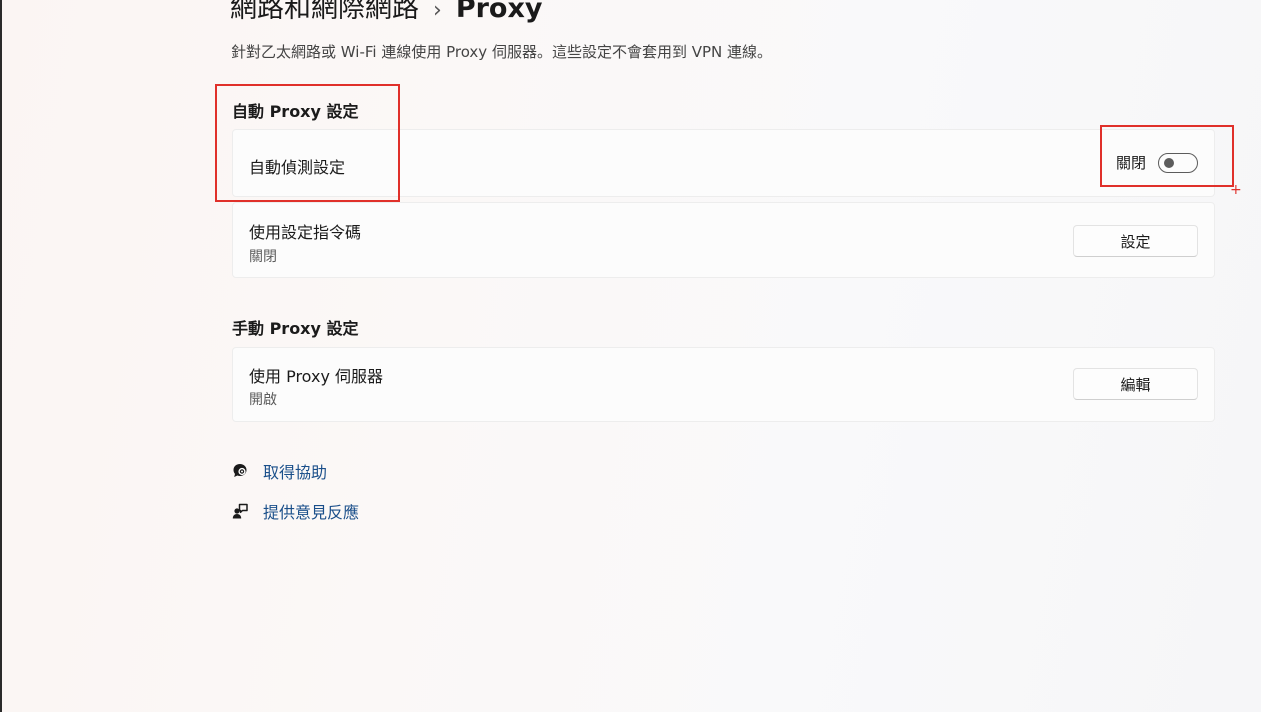 This screenshot has width=1261, height=712. I want to click on use-proxy-server-label: 使用 Proxy 伺服器, so click(316, 376).